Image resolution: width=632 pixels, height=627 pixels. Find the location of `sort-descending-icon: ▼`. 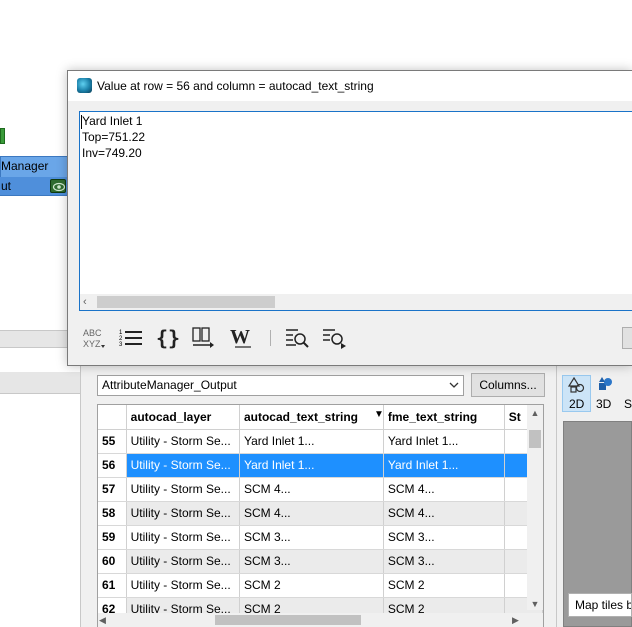

sort-descending-icon: ▼ is located at coordinates (379, 414).